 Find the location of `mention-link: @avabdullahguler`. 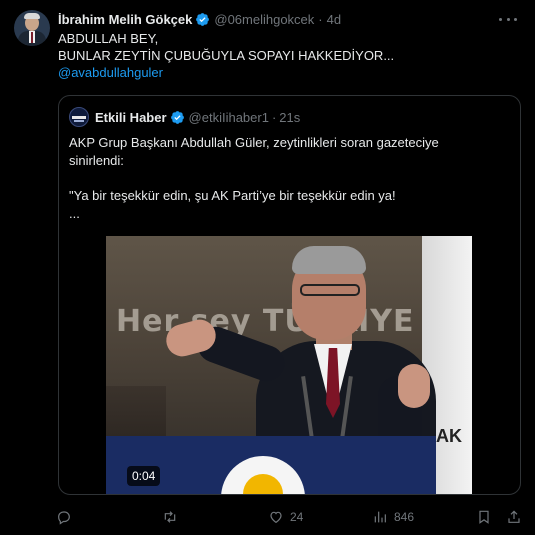

mention-link: @avabdullahguler is located at coordinates (288, 72).